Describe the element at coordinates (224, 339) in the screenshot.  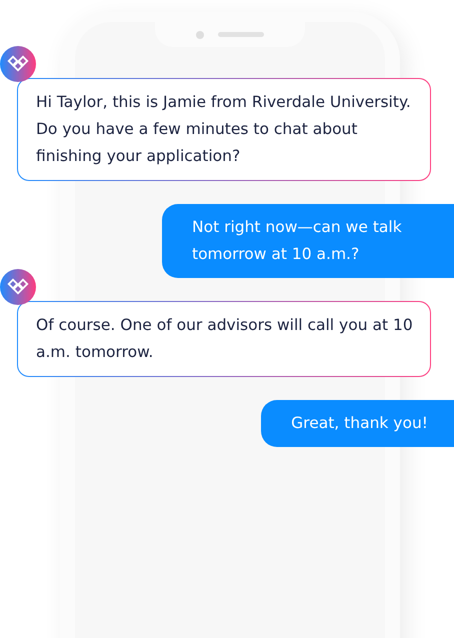
I see `message-bubble: Of course. One of our advisors will call you at 10 a.m. tomorrow.` at that location.